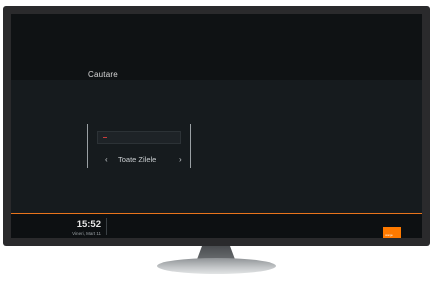 The image size is (433, 281). I want to click on orange-logo-icon: orange, so click(392, 232).